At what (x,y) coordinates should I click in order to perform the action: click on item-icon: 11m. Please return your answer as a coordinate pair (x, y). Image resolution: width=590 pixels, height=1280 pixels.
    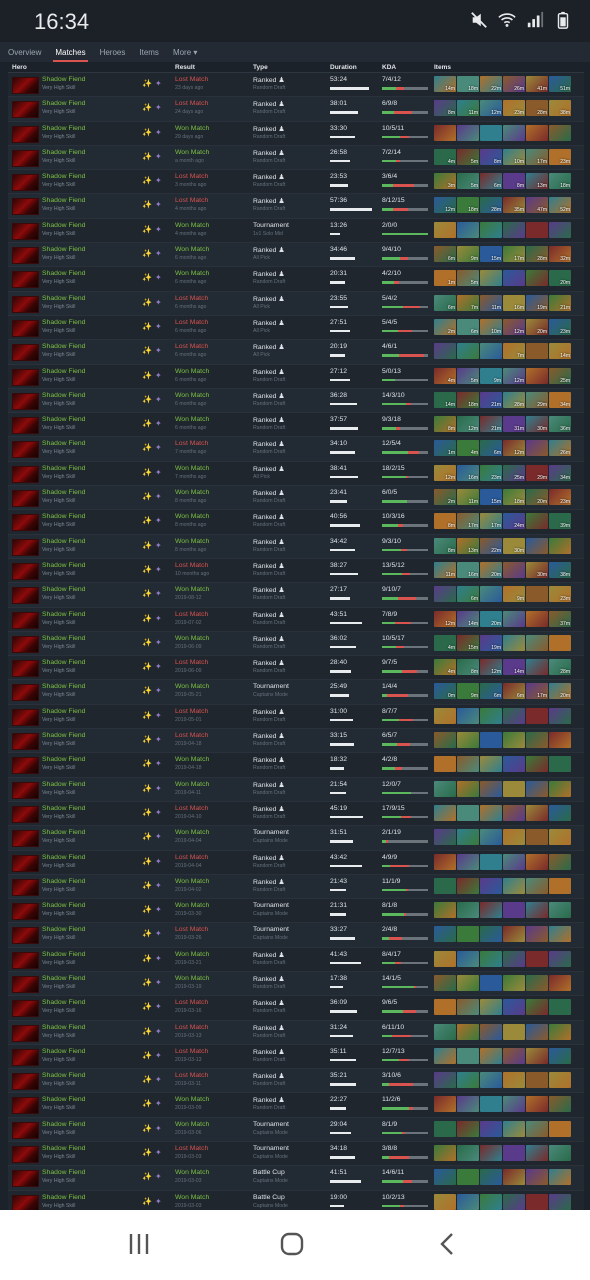
    Looking at the image, I should click on (468, 108).